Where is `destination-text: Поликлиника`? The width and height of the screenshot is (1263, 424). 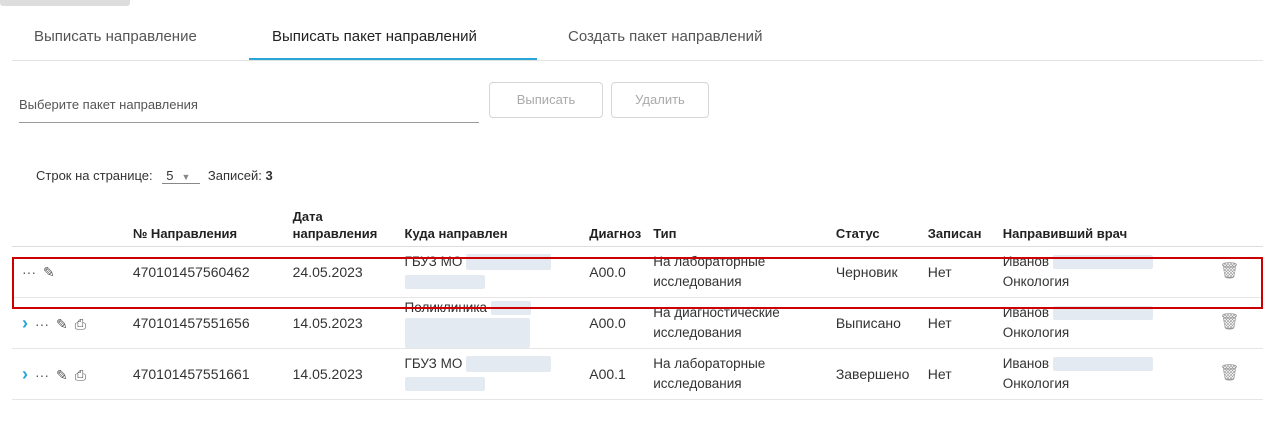
destination-text: Поликлиника is located at coordinates (446, 307).